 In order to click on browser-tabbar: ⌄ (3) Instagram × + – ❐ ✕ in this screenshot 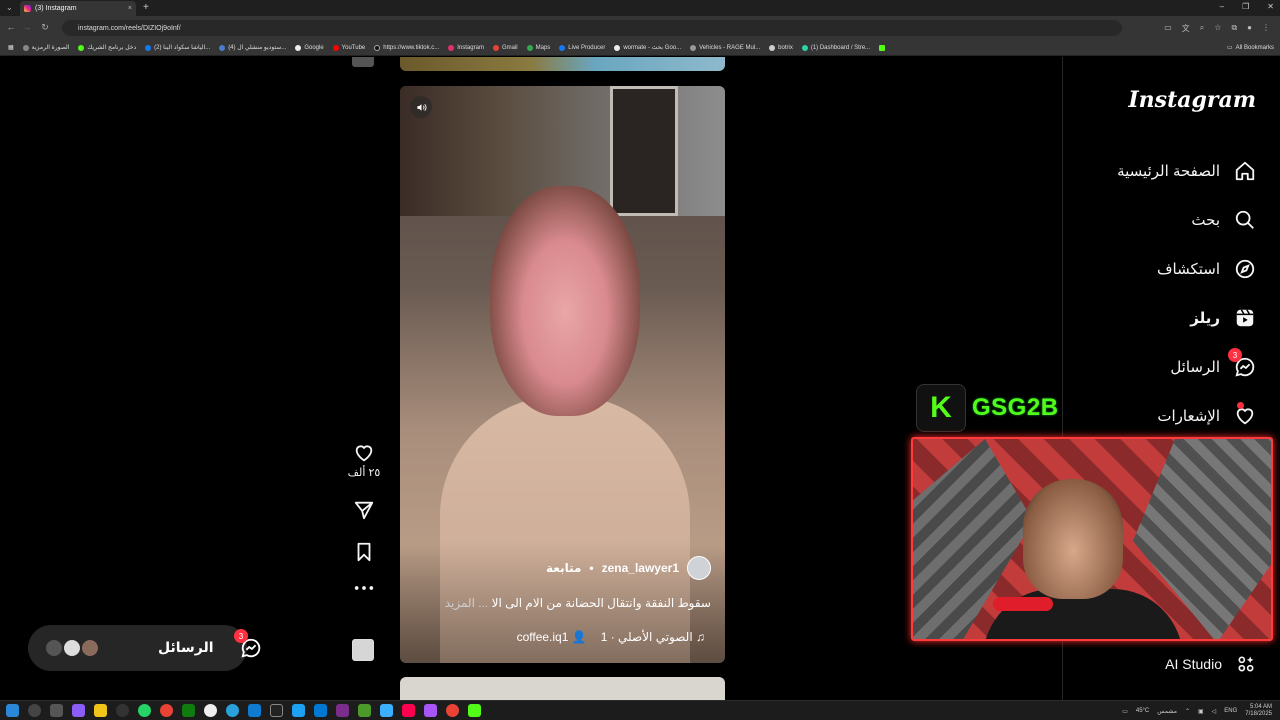, I will do `click(640, 8)`.